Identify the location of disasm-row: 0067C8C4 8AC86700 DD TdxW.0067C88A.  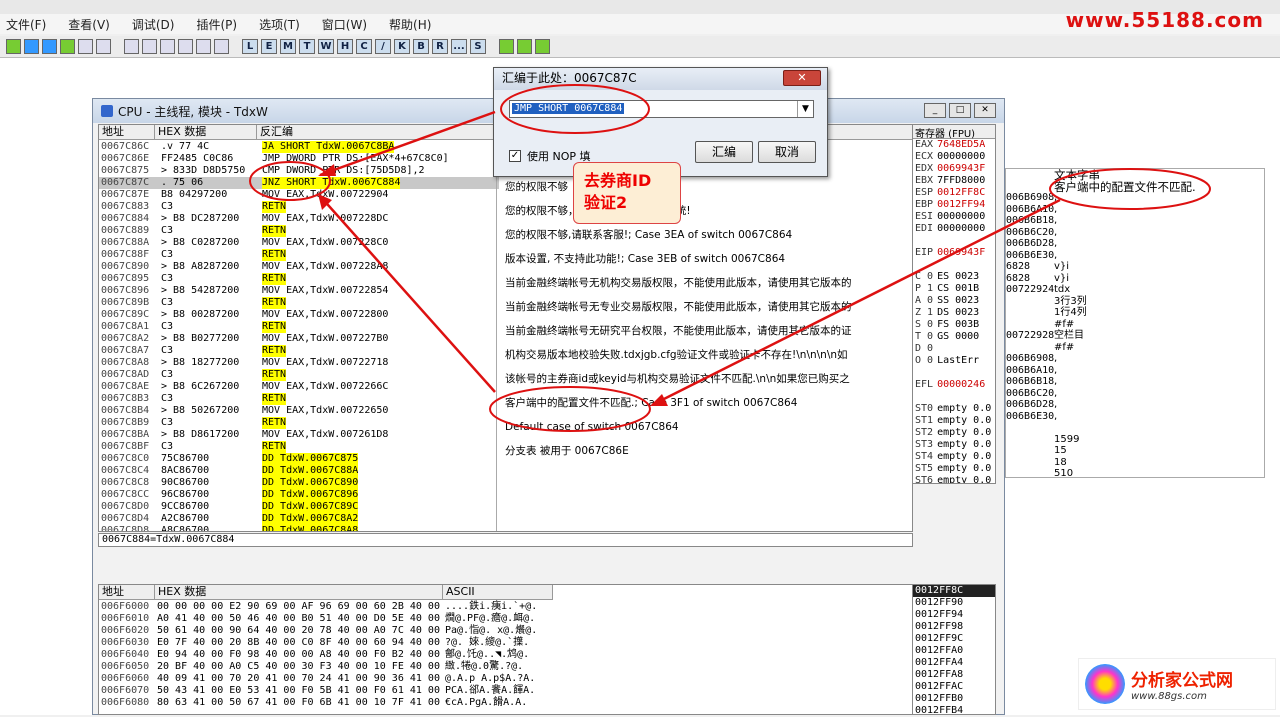
(299, 471).